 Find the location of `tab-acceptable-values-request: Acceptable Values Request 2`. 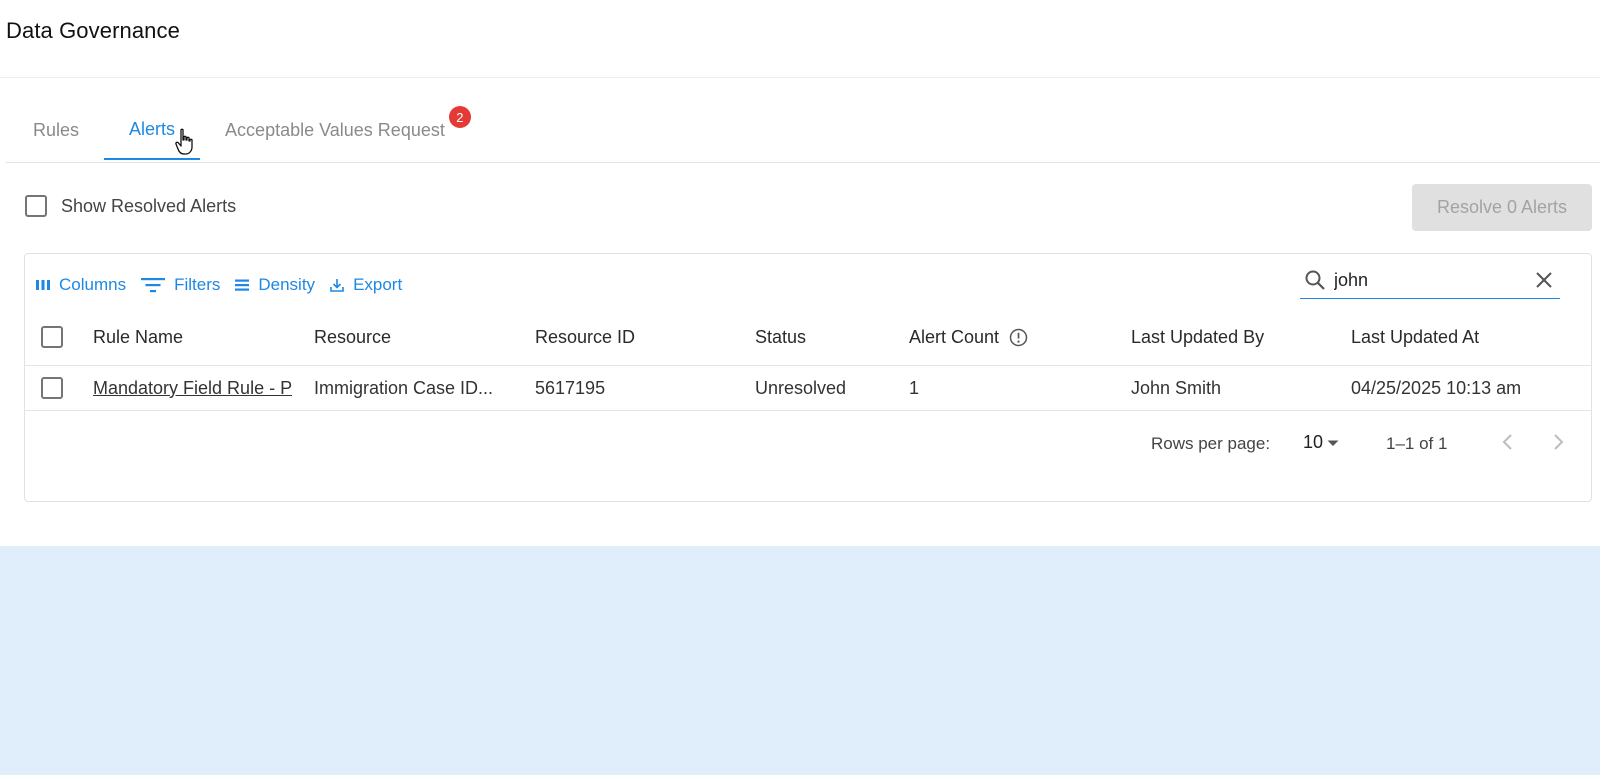

tab-acceptable-values-request: Acceptable Values Request 2 is located at coordinates (339, 130).